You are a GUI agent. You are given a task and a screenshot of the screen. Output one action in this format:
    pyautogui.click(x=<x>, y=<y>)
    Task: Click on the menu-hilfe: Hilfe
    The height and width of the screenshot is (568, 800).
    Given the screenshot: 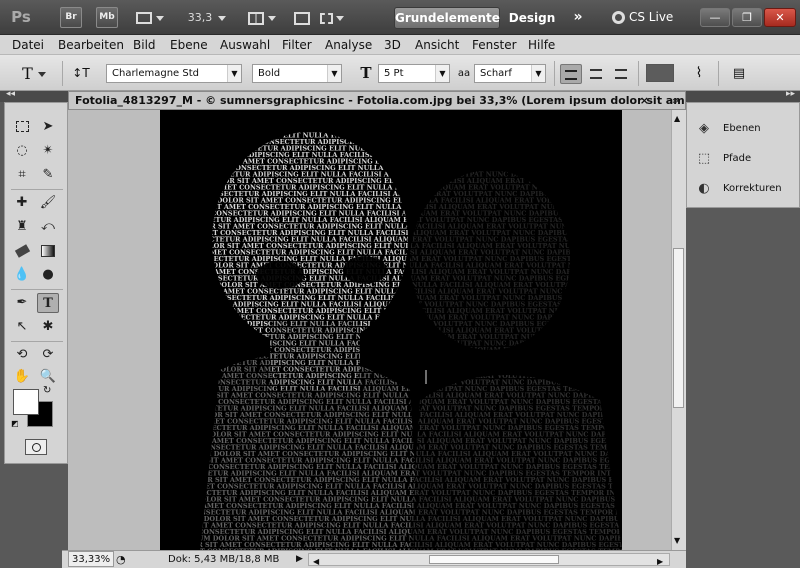 What is the action you would take?
    pyautogui.click(x=541, y=45)
    